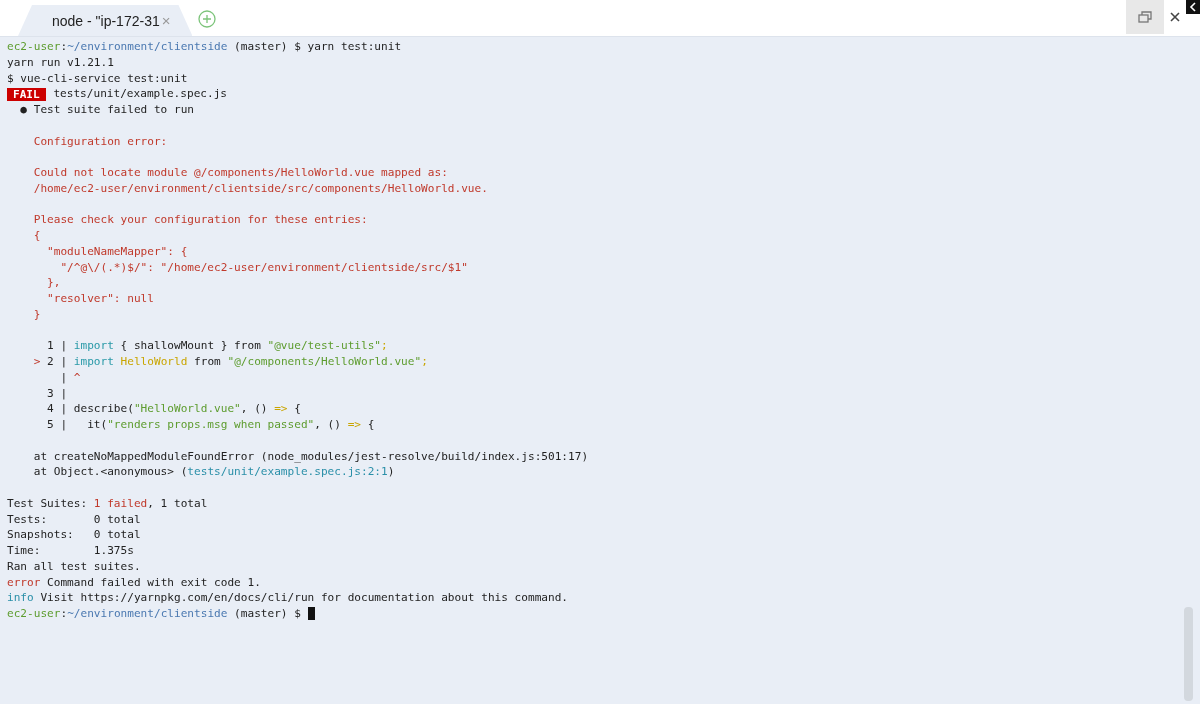 This screenshot has width=1200, height=704. I want to click on terminal-tab: node - "ip-172-31×, so click(105, 20).